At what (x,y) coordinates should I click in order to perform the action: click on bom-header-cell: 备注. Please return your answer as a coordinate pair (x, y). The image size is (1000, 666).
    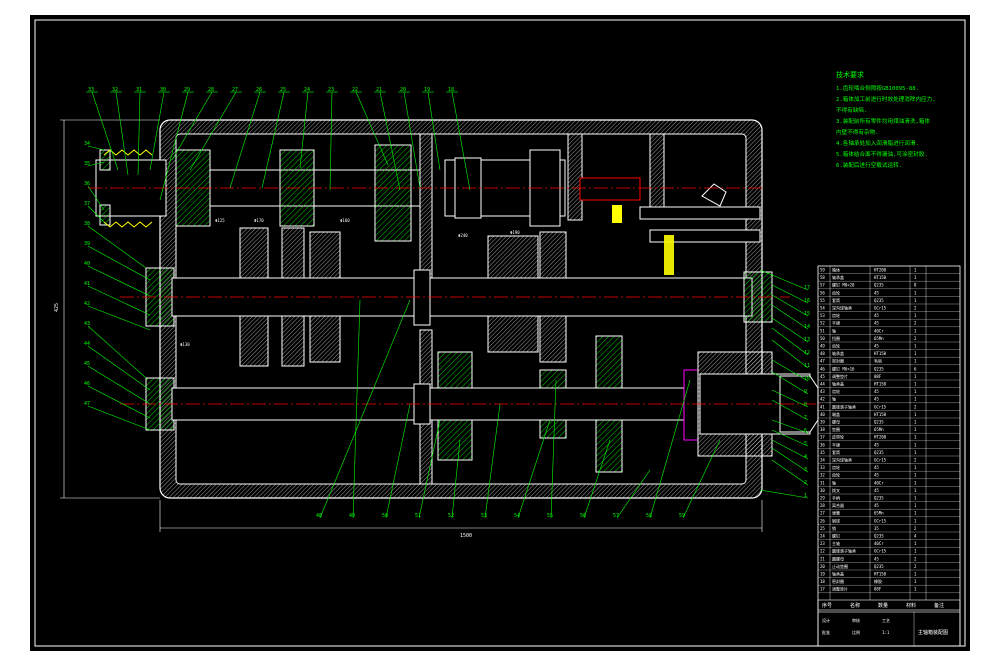
    Looking at the image, I should click on (939, 605).